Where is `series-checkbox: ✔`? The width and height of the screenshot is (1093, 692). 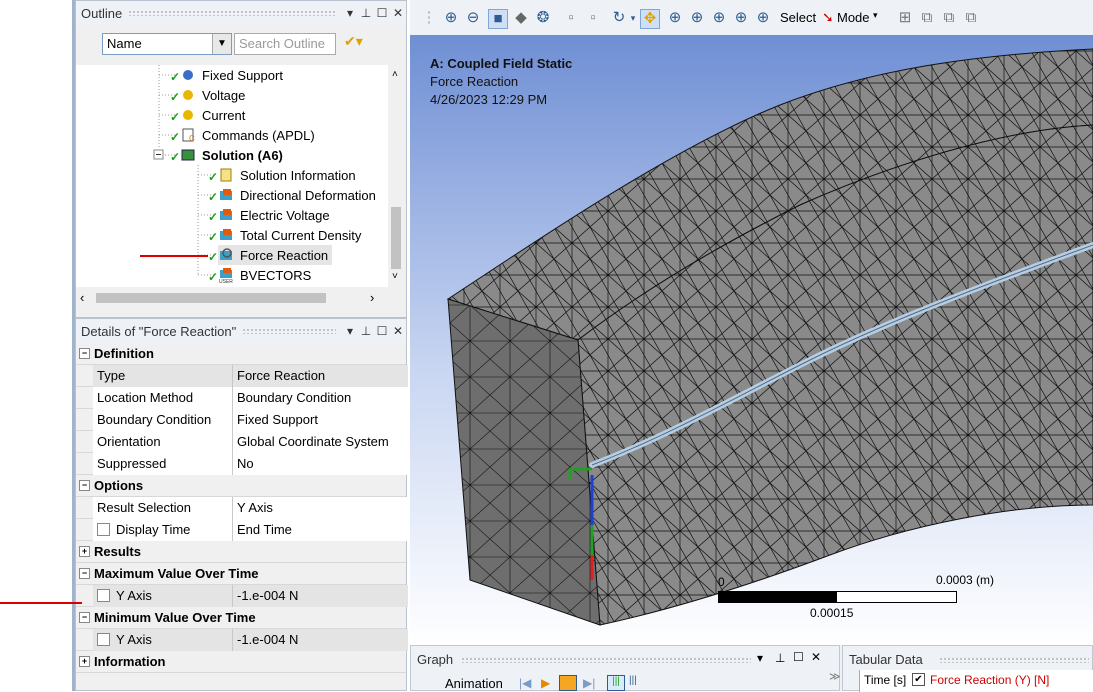 series-checkbox: ✔ is located at coordinates (918, 679).